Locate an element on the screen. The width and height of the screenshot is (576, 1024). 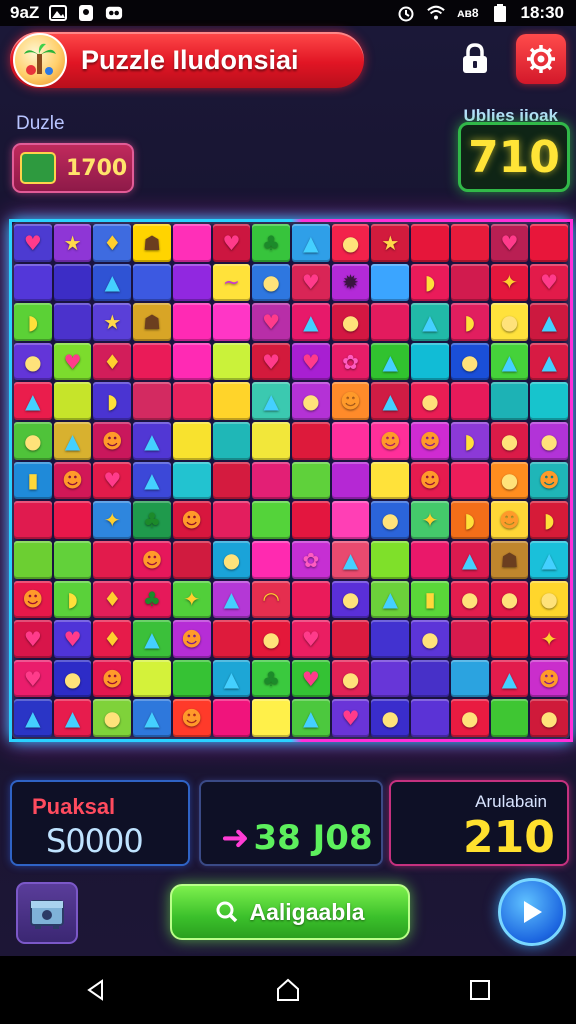
puzzle-tile: ◠ is located at coordinates (271, 599).